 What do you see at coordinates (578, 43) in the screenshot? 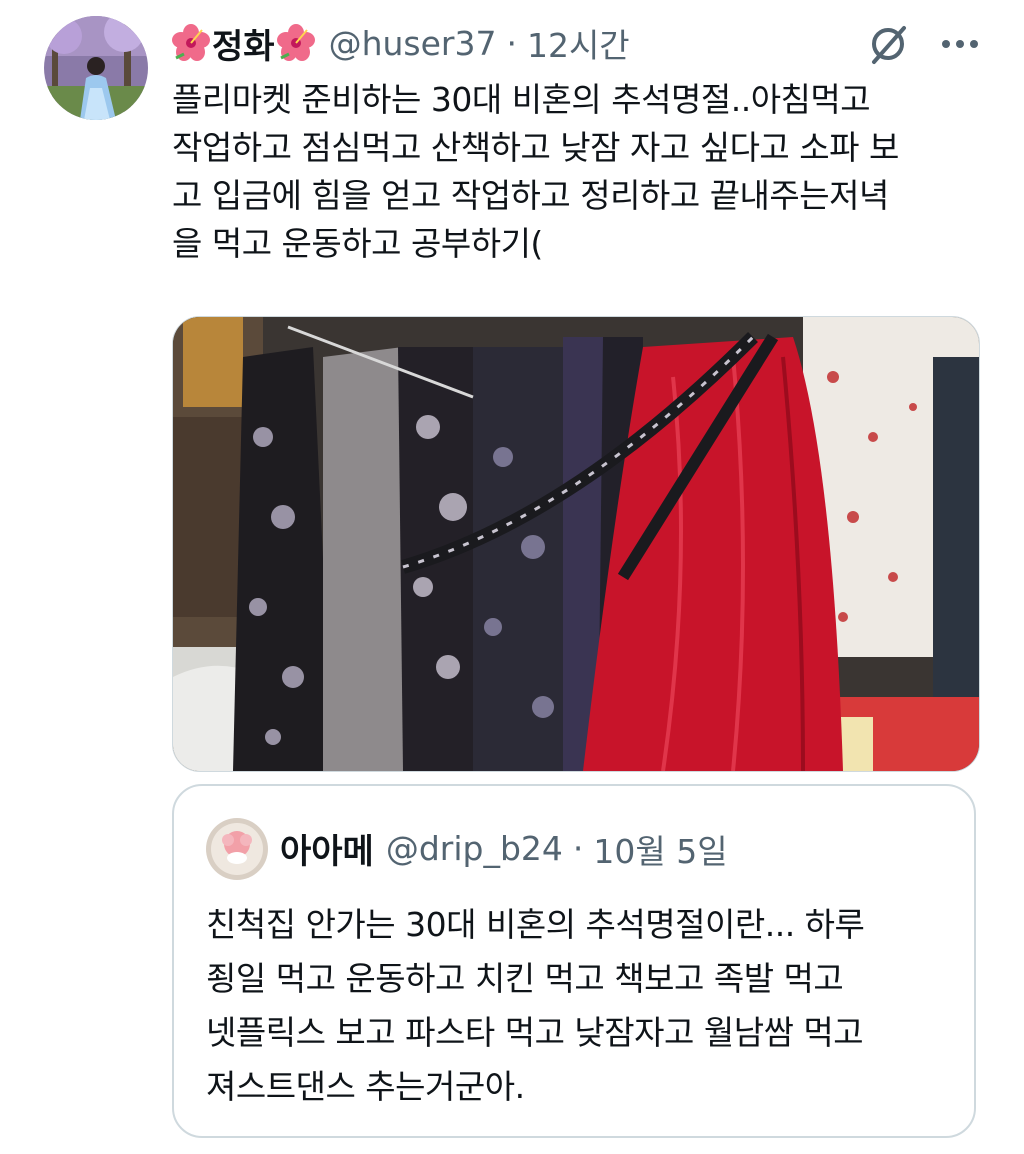
I see `tweet-timestamp: 12시간` at bounding box center [578, 43].